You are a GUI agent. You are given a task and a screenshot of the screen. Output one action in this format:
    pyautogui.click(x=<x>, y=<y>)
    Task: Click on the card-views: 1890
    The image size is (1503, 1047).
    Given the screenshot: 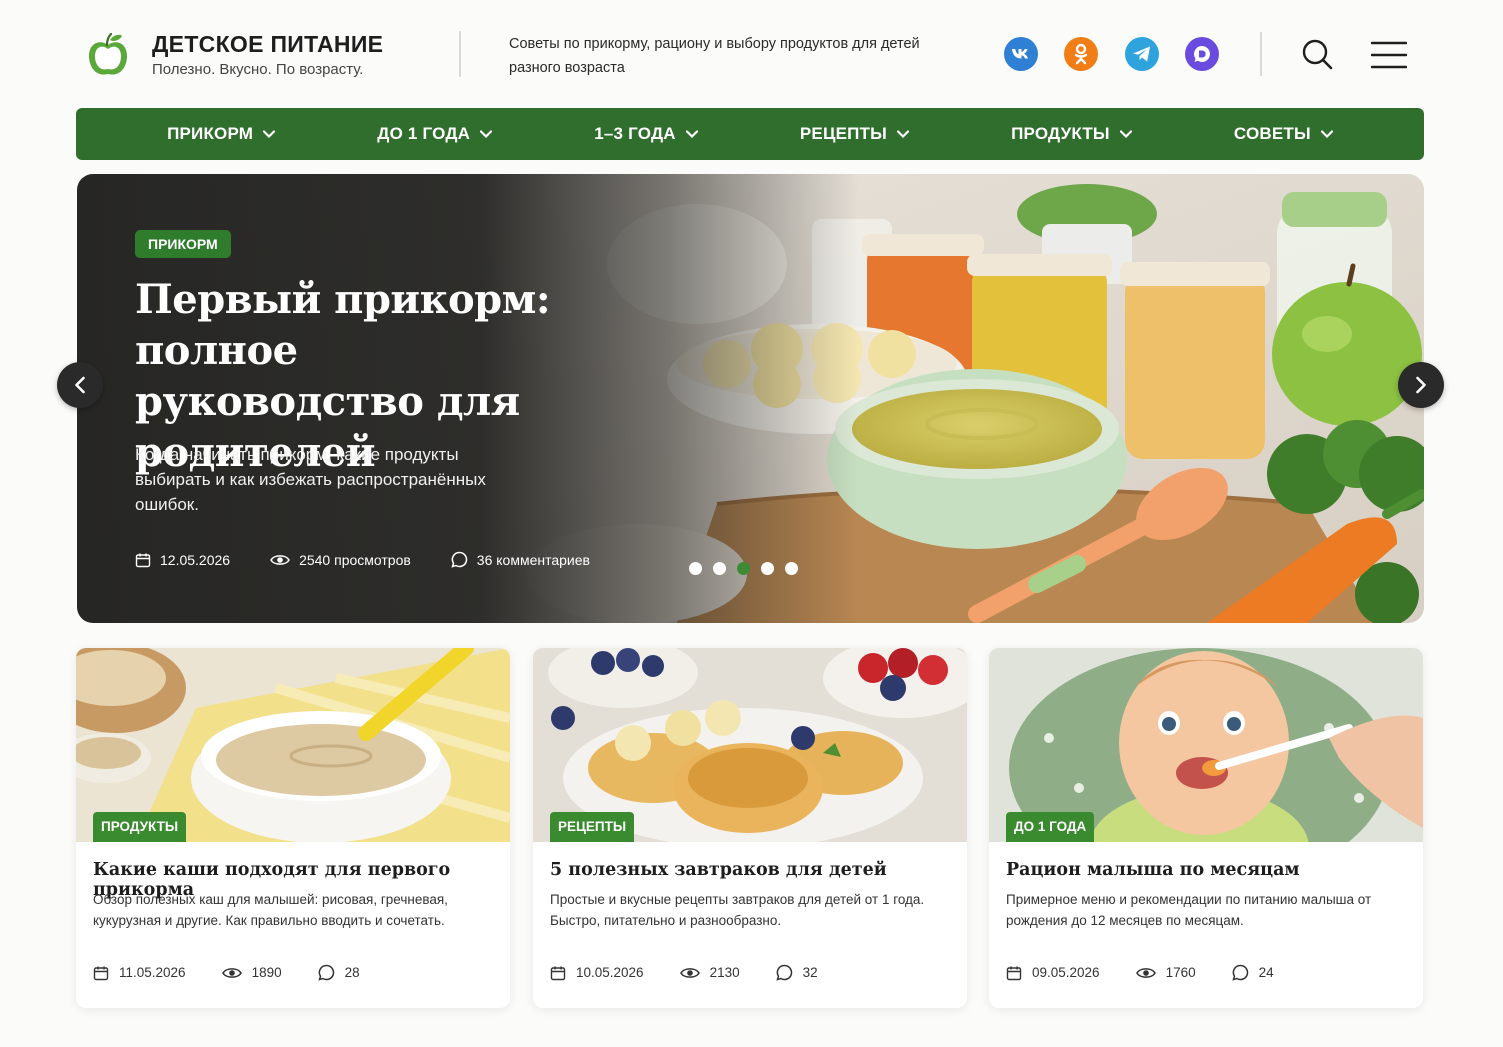 What is the action you would take?
    pyautogui.click(x=251, y=972)
    